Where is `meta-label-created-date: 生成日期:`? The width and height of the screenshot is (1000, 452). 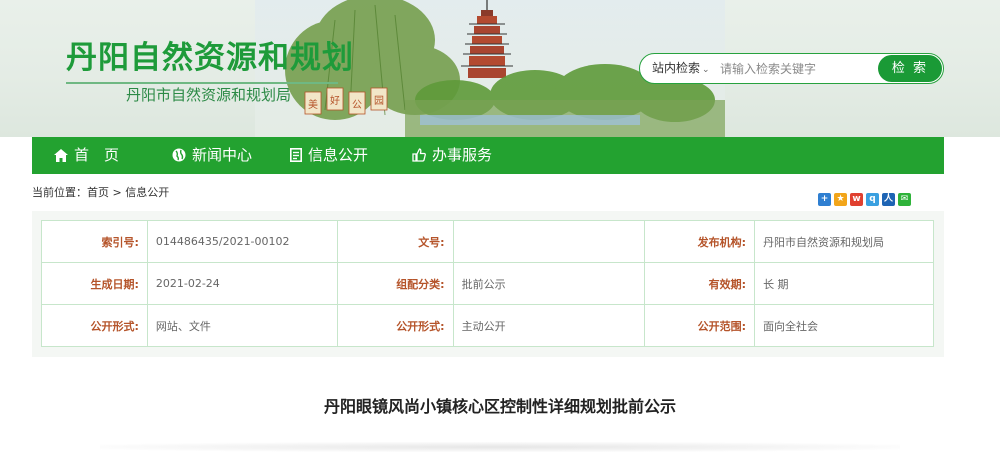 meta-label-created-date: 生成日期: is located at coordinates (94, 283).